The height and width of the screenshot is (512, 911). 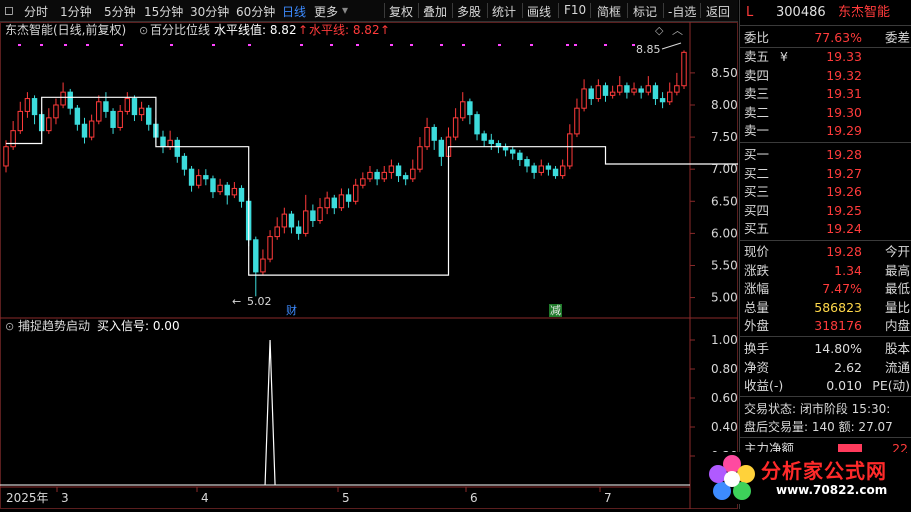 I want to click on tab-60min: 60分钟, so click(x=255, y=11).